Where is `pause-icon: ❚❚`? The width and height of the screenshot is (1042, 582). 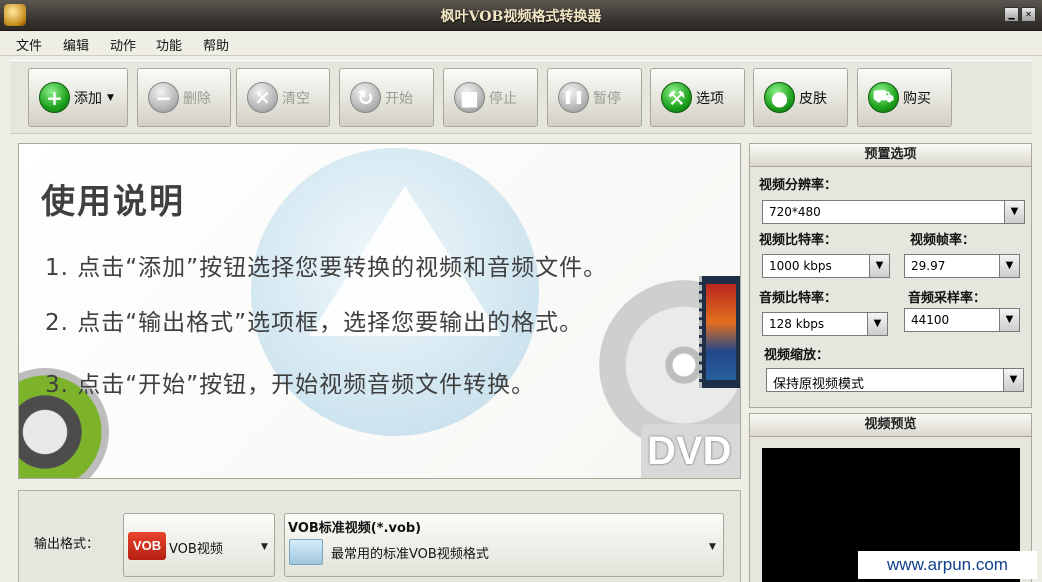
pause-icon: ❚❚ is located at coordinates (573, 97).